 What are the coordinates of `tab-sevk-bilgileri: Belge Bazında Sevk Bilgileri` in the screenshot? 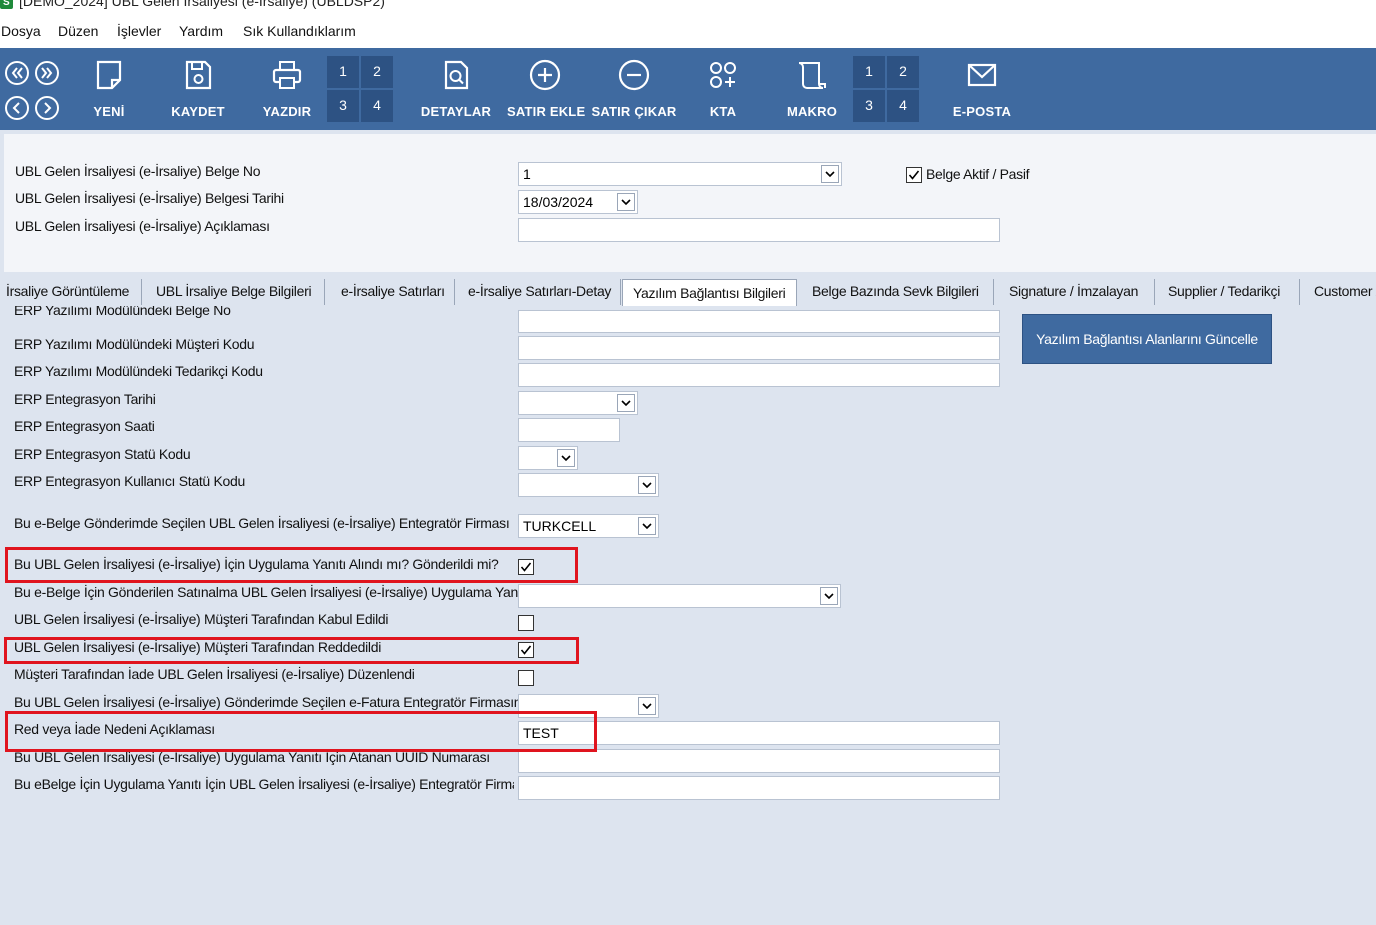 It's located at (895, 292).